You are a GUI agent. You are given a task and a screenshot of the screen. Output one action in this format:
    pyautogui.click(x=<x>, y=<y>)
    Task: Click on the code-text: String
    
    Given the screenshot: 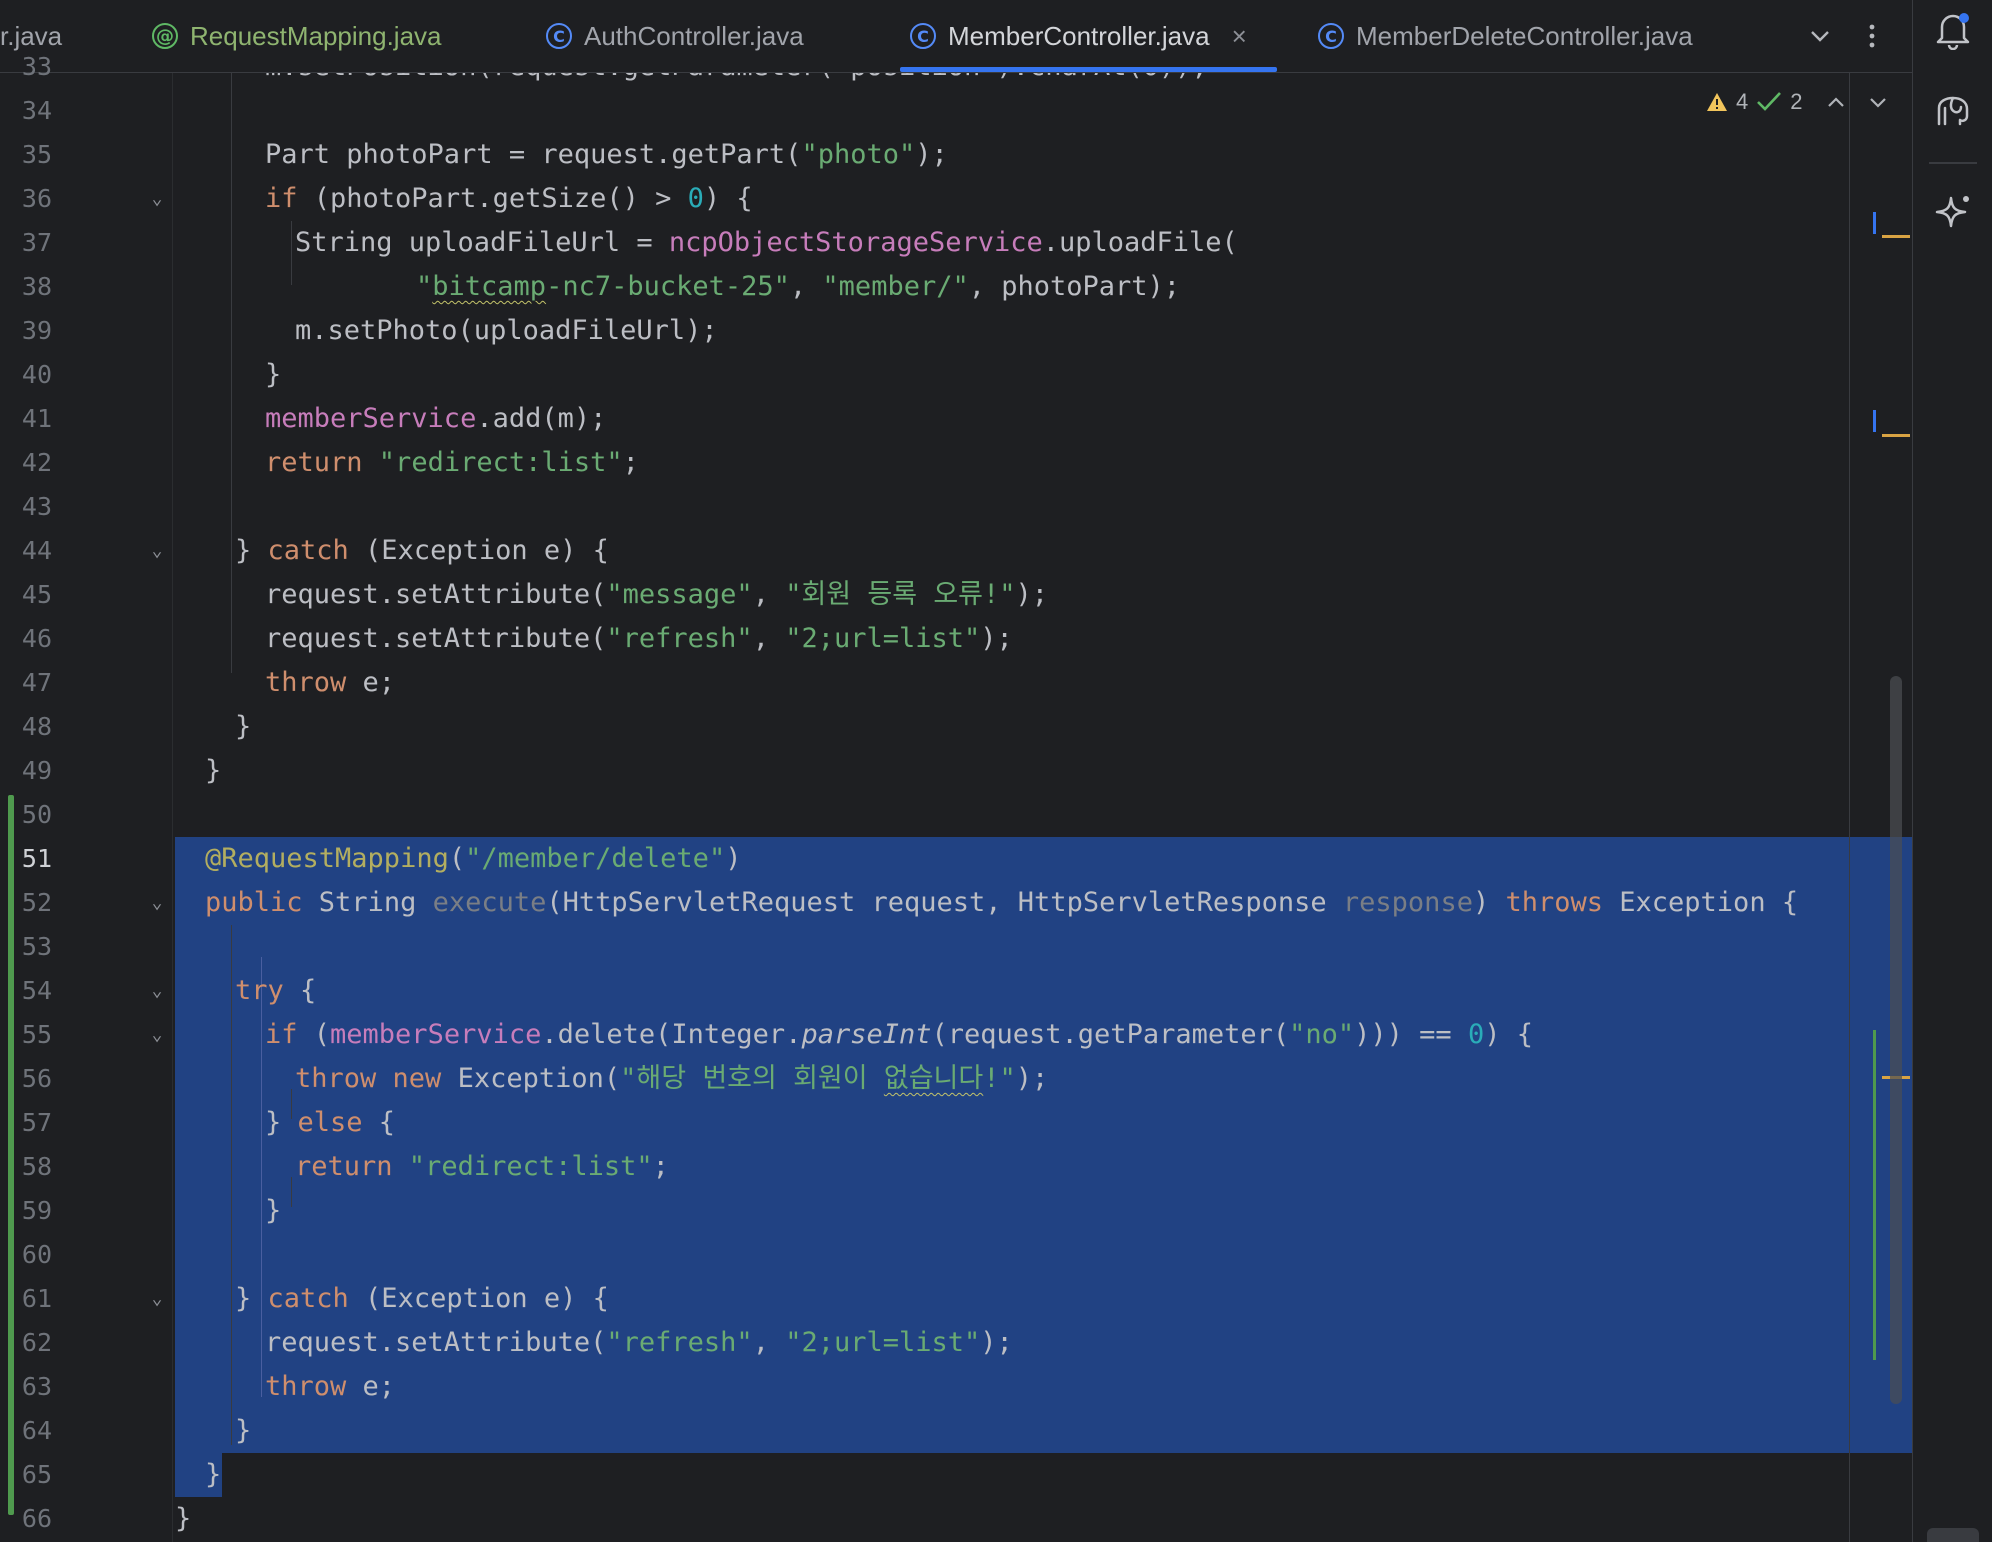 What is the action you would take?
    pyautogui.click(x=367, y=902)
    